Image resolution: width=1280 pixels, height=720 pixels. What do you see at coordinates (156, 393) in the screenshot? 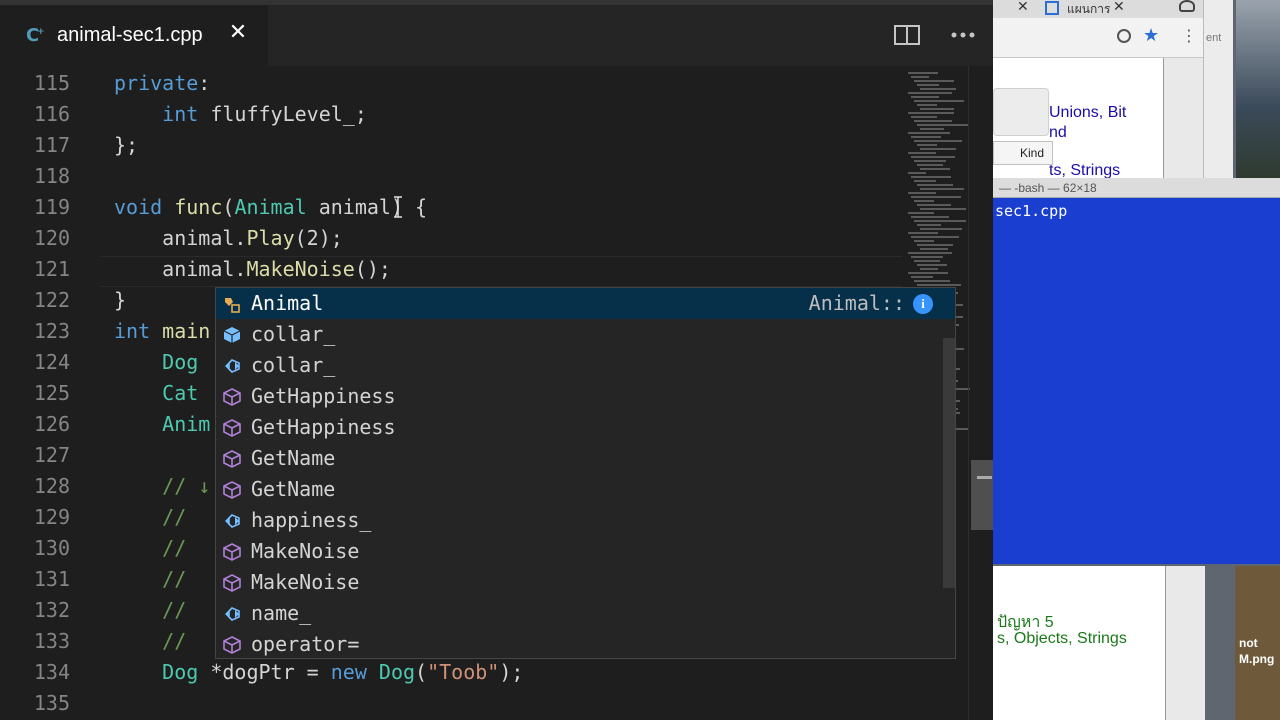
I see `code-line: Cat` at bounding box center [156, 393].